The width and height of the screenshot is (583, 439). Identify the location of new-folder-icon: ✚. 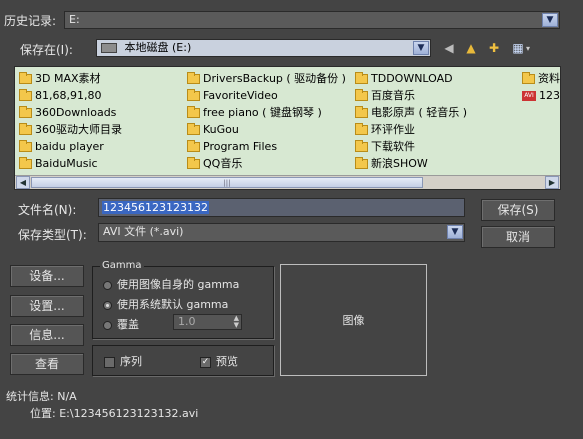
(494, 48).